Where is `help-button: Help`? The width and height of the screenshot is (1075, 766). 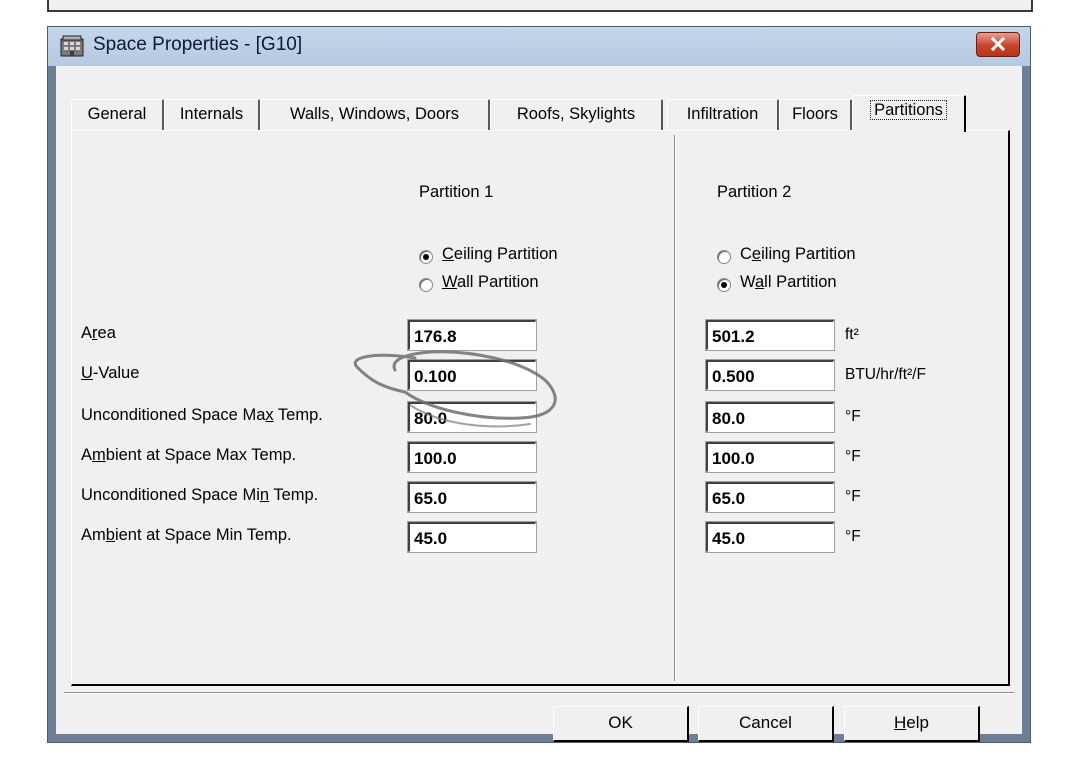
help-button: Help is located at coordinates (912, 724).